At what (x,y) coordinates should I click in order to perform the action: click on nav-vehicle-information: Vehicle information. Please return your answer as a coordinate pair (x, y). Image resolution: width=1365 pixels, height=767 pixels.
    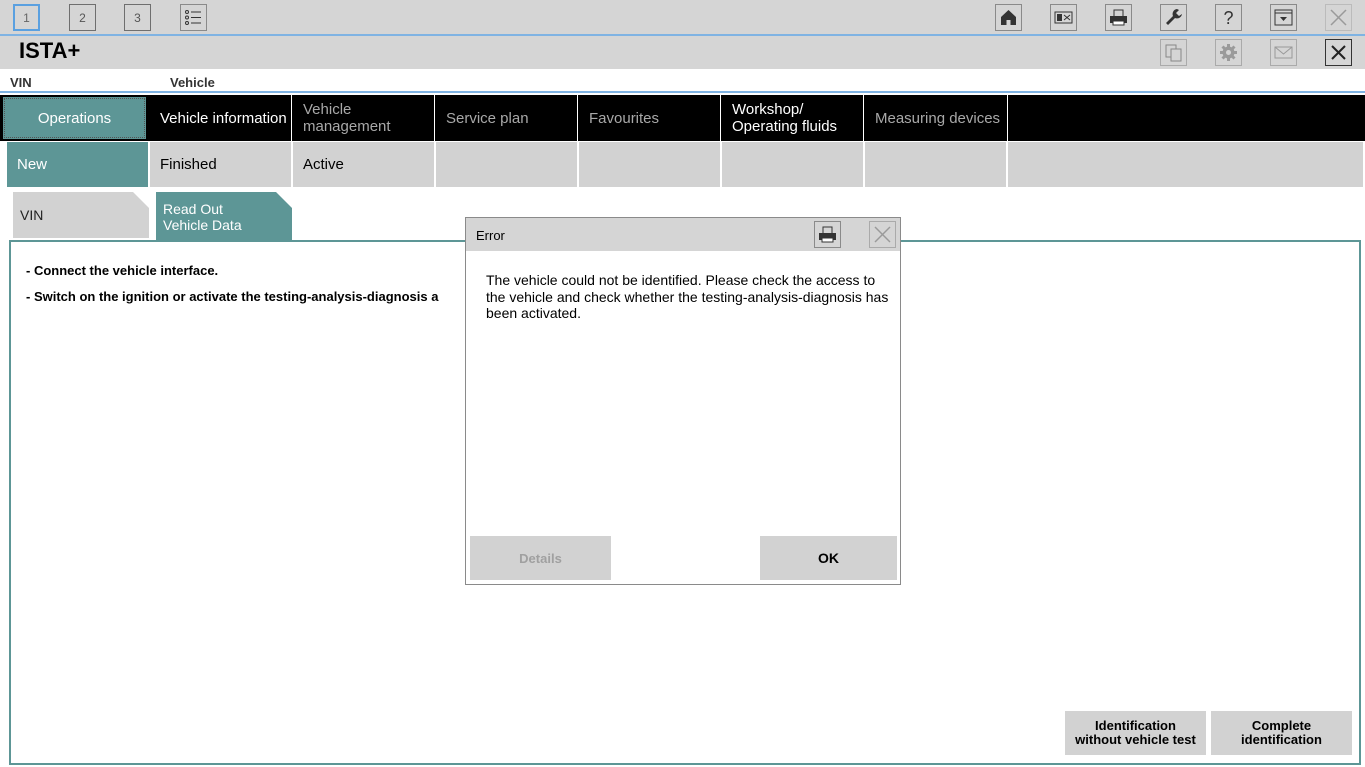
    Looking at the image, I should click on (221, 118).